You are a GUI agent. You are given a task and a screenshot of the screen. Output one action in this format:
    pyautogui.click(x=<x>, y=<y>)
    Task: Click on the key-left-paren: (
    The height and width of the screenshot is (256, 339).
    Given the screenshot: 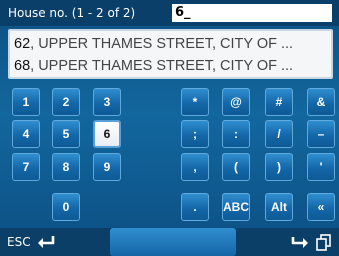 What is the action you would take?
    pyautogui.click(x=236, y=167)
    